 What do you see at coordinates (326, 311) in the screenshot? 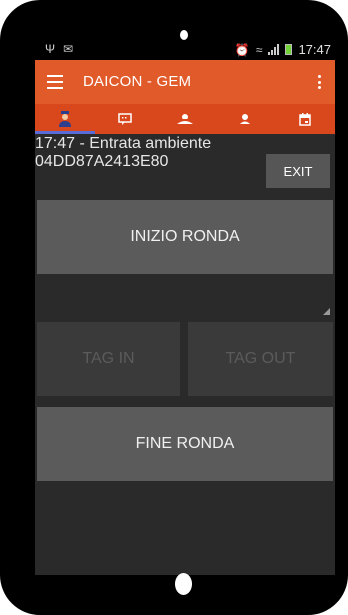
I see `resize-handle-icon` at bounding box center [326, 311].